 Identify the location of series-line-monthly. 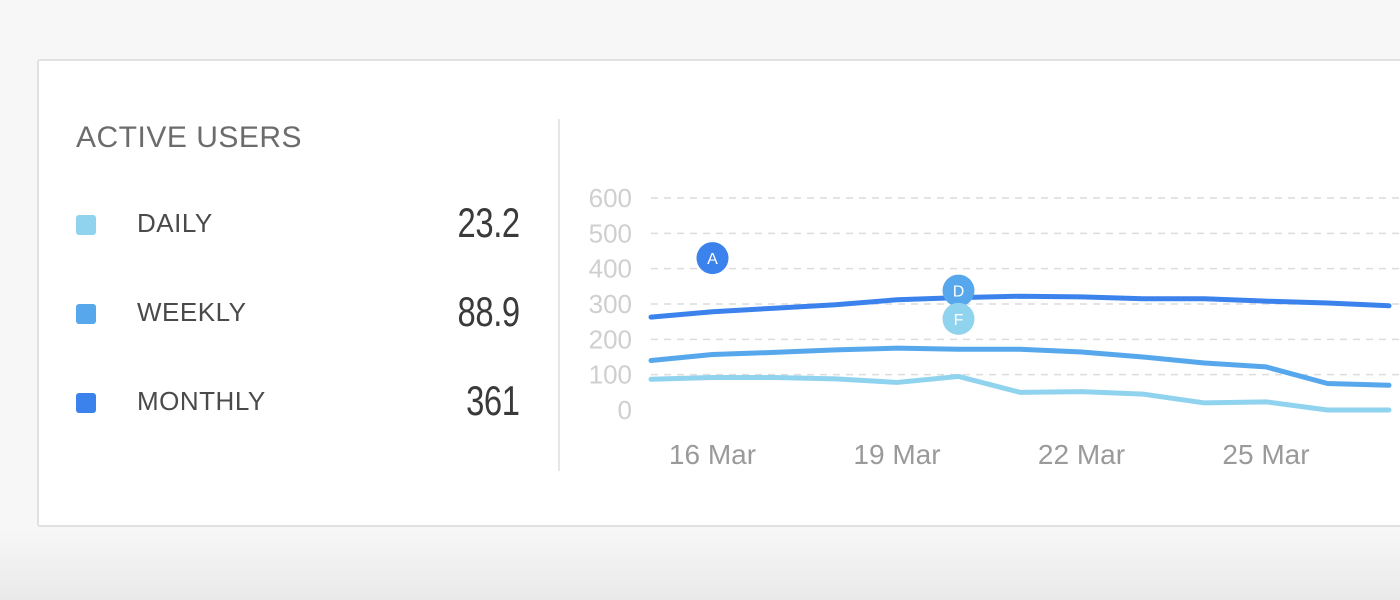
(1020, 306).